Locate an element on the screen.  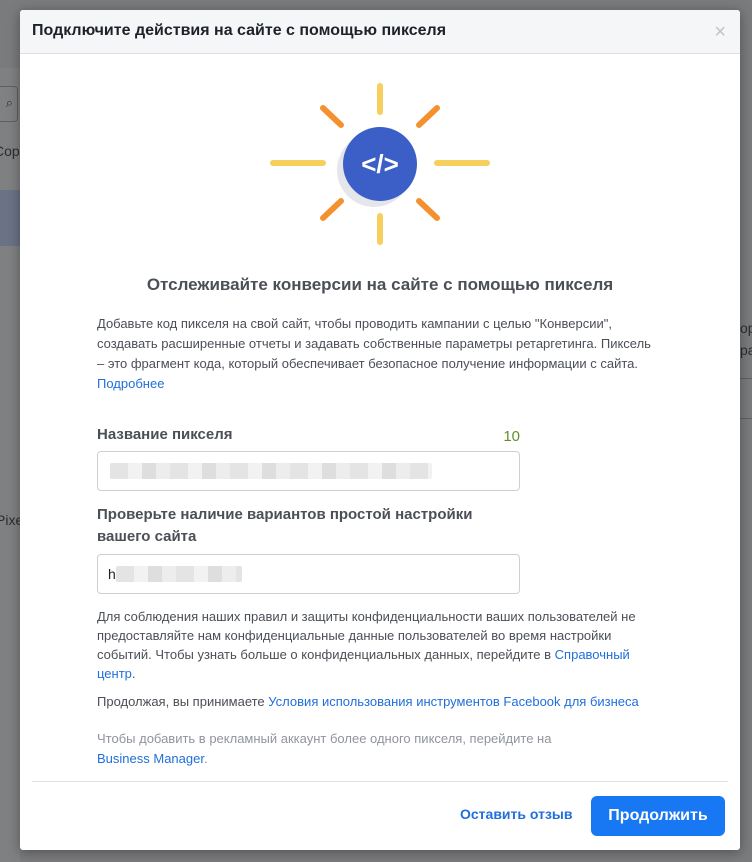
terms-prefix: Продолжая, вы принимаете is located at coordinates (181, 701).